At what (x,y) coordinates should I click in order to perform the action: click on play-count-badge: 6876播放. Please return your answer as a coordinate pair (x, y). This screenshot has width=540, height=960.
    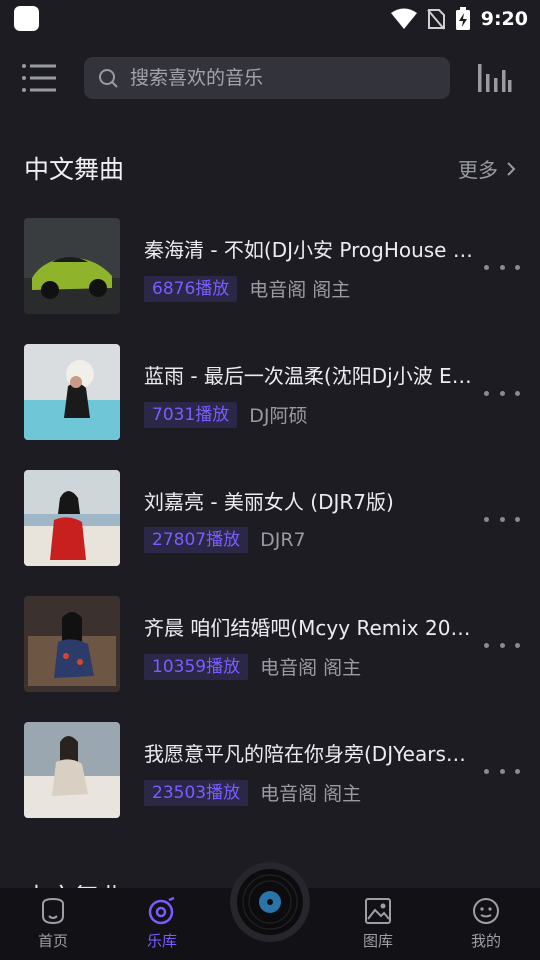
    Looking at the image, I should click on (191, 288).